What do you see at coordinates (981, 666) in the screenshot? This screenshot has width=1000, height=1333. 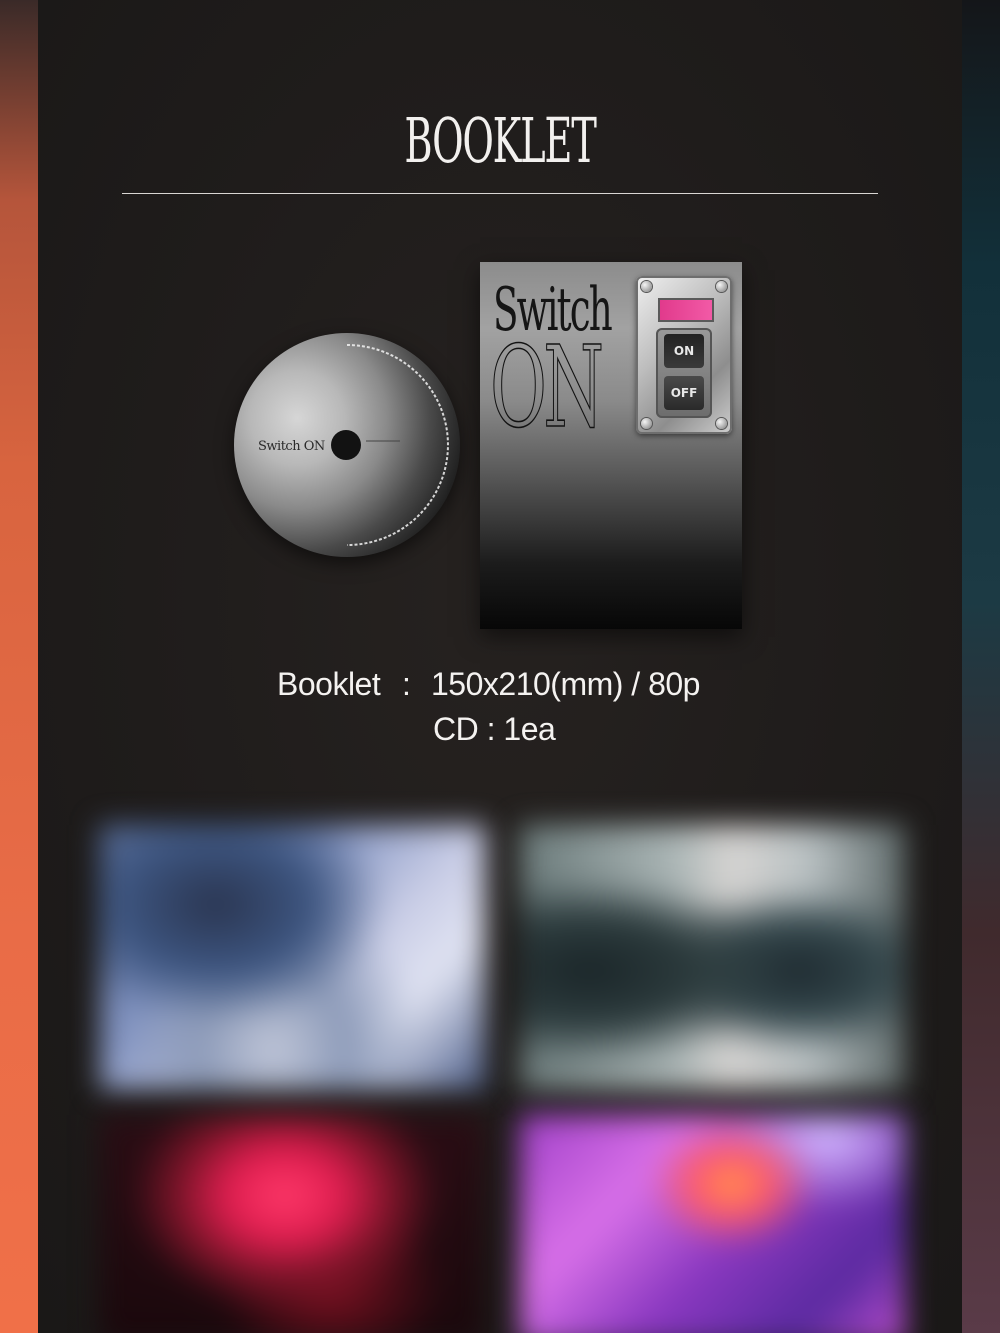 I see `right-accent-strip` at bounding box center [981, 666].